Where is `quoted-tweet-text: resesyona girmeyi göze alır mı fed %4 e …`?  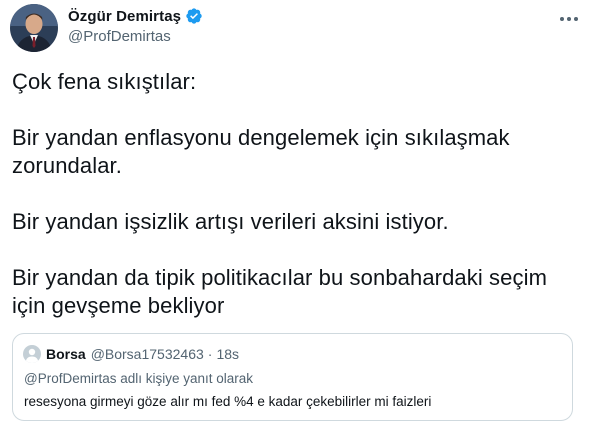 quoted-tweet-text: resesyona girmeyi göze alır mı fed %4 e … is located at coordinates (228, 401).